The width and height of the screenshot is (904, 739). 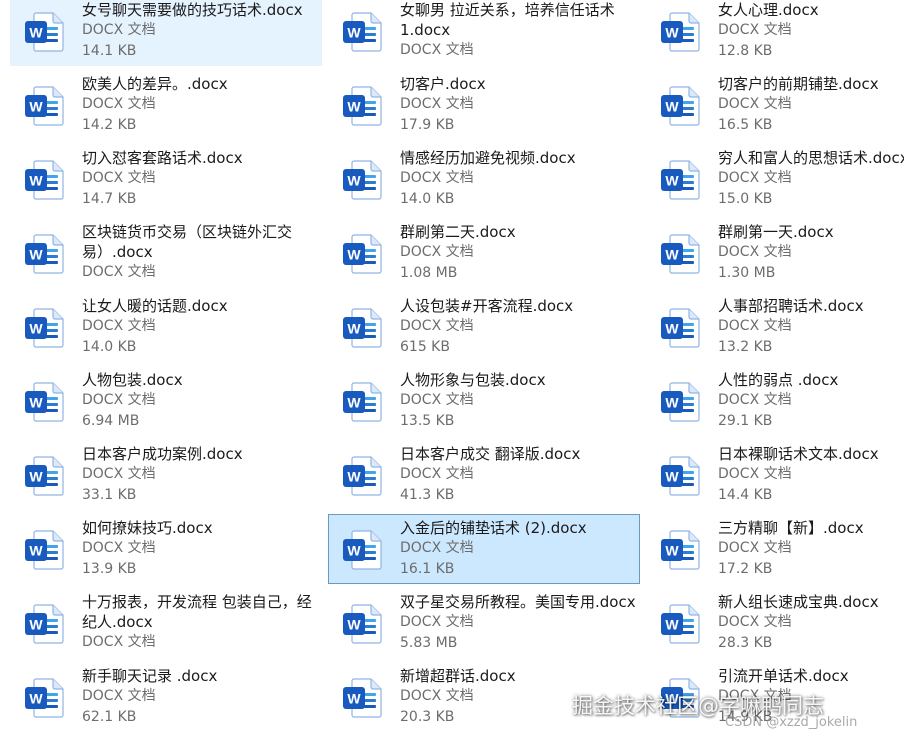 I want to click on file-info: 群刷第二天.docx DOCX 文档 1.08 MB, so click(x=518, y=253).